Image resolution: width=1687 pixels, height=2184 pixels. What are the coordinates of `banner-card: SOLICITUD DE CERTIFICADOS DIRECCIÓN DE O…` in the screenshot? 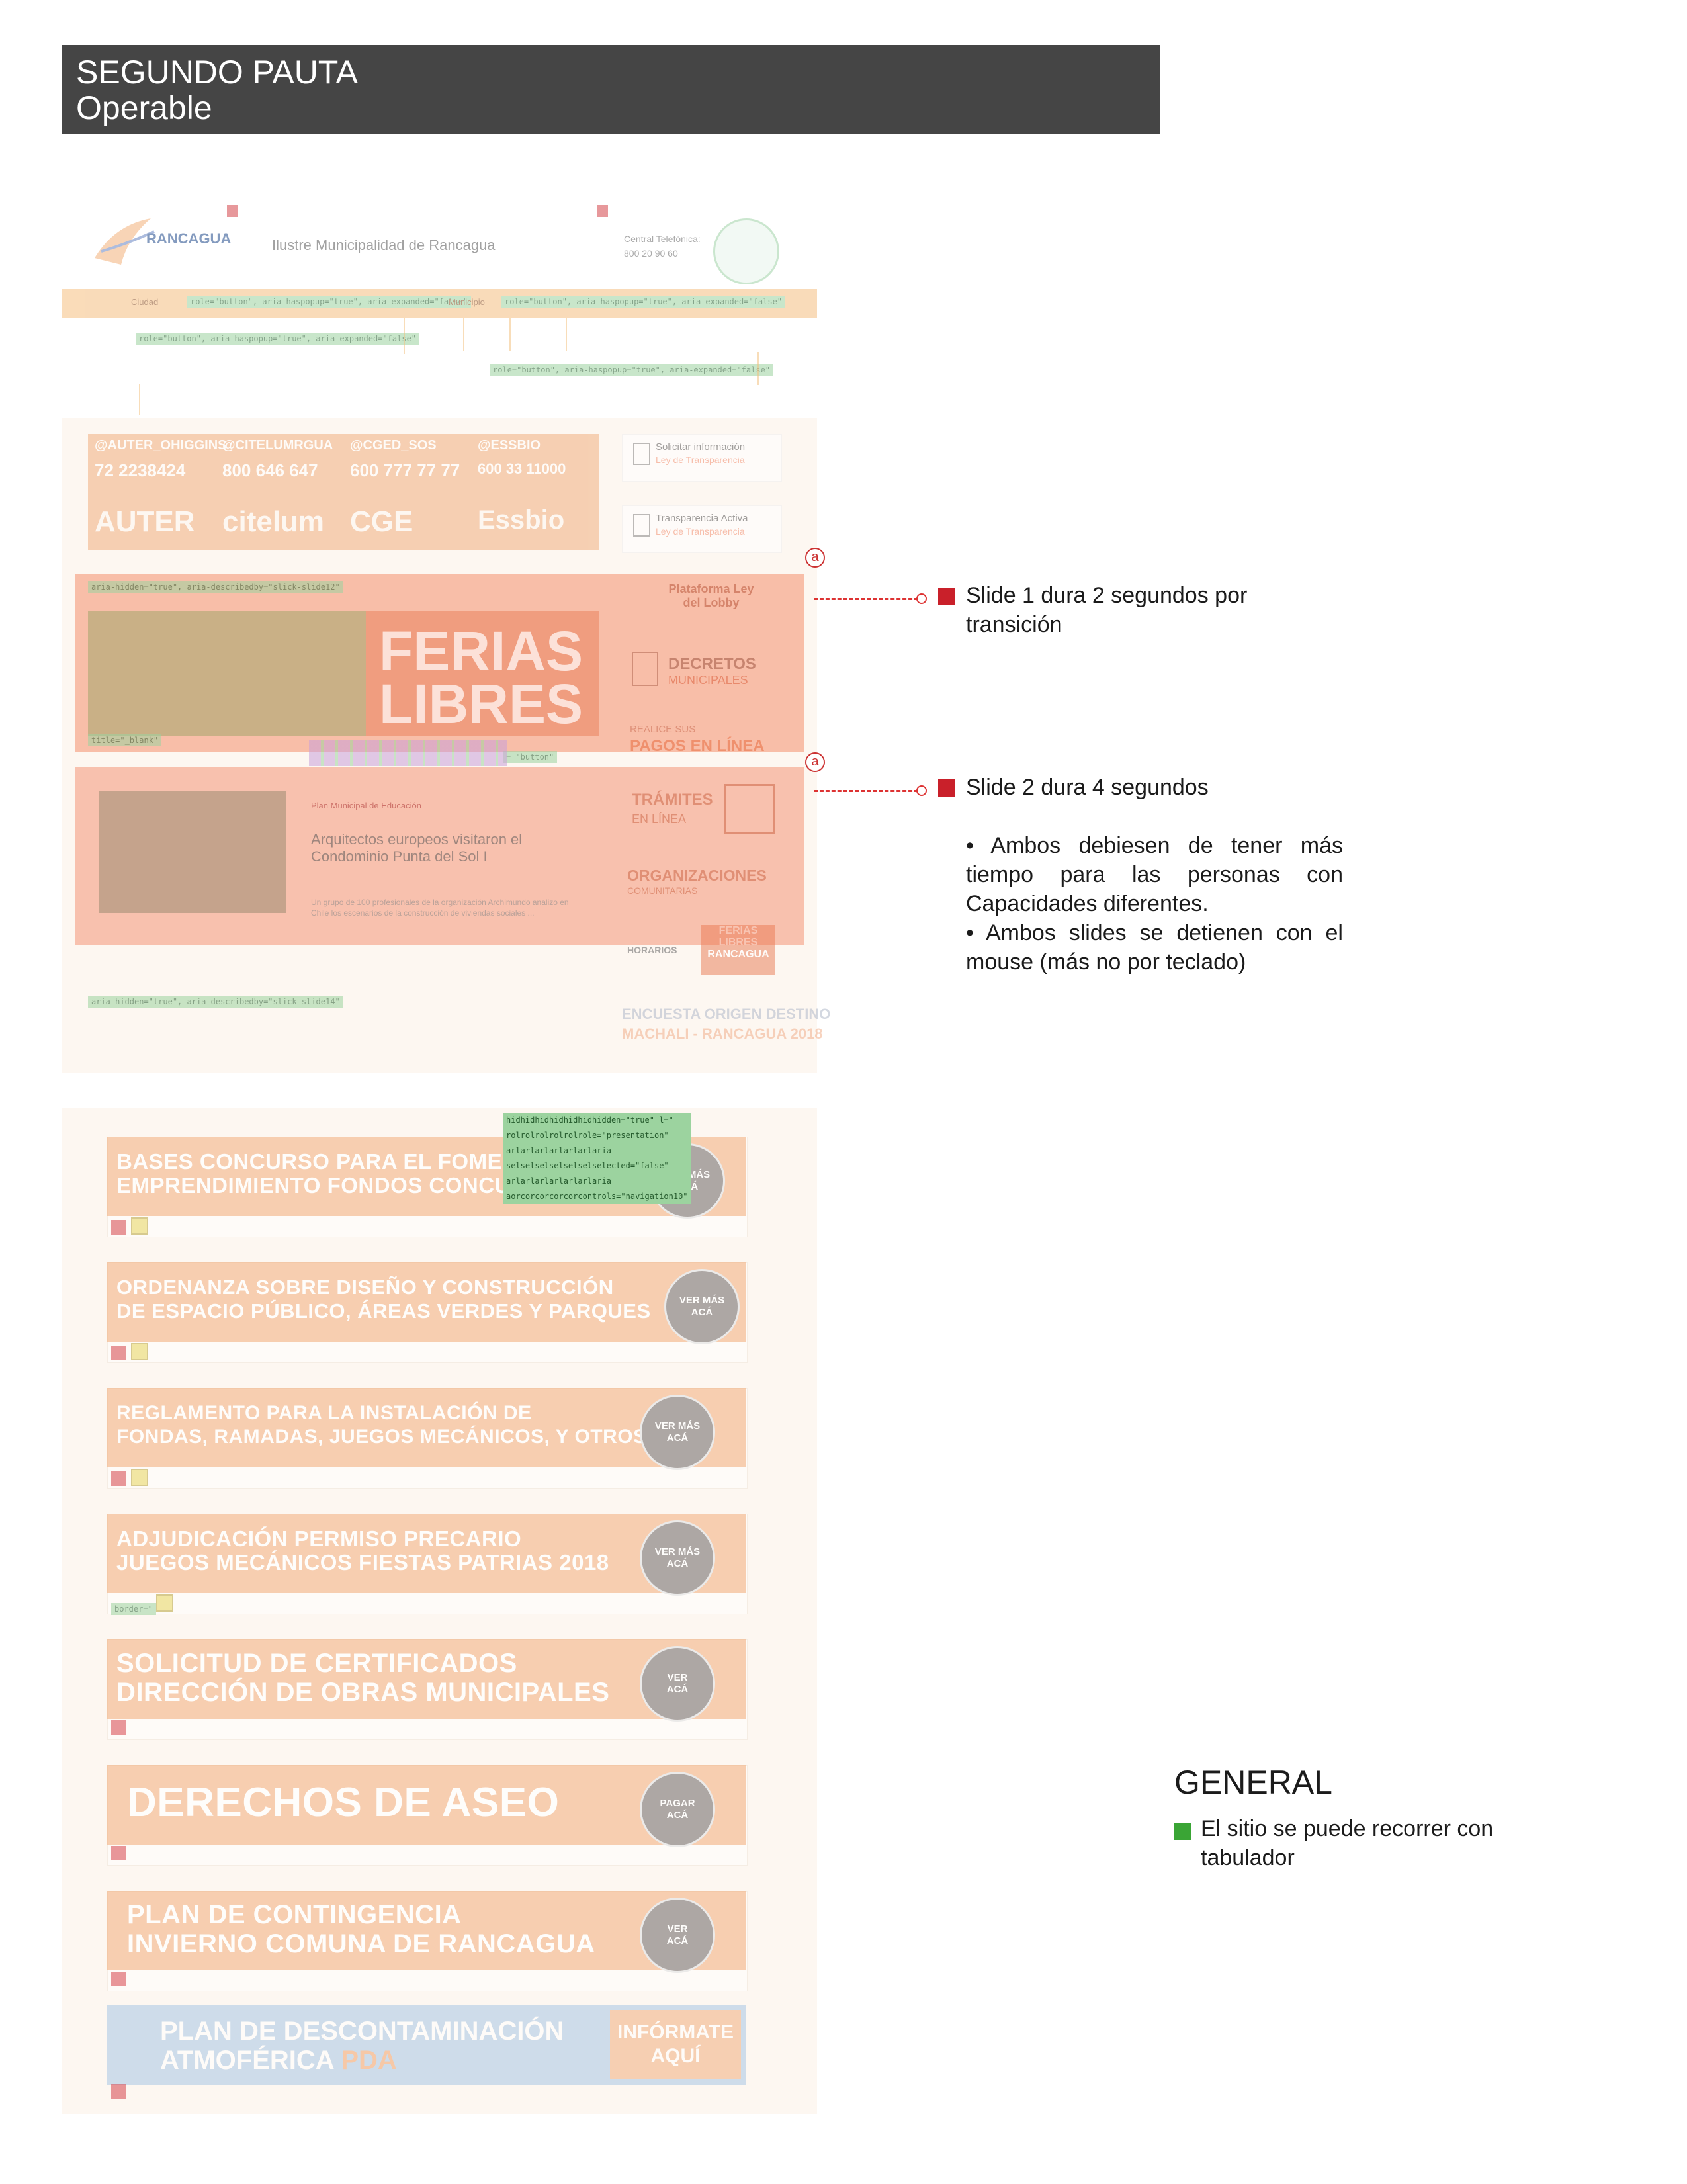 It's located at (426, 1680).